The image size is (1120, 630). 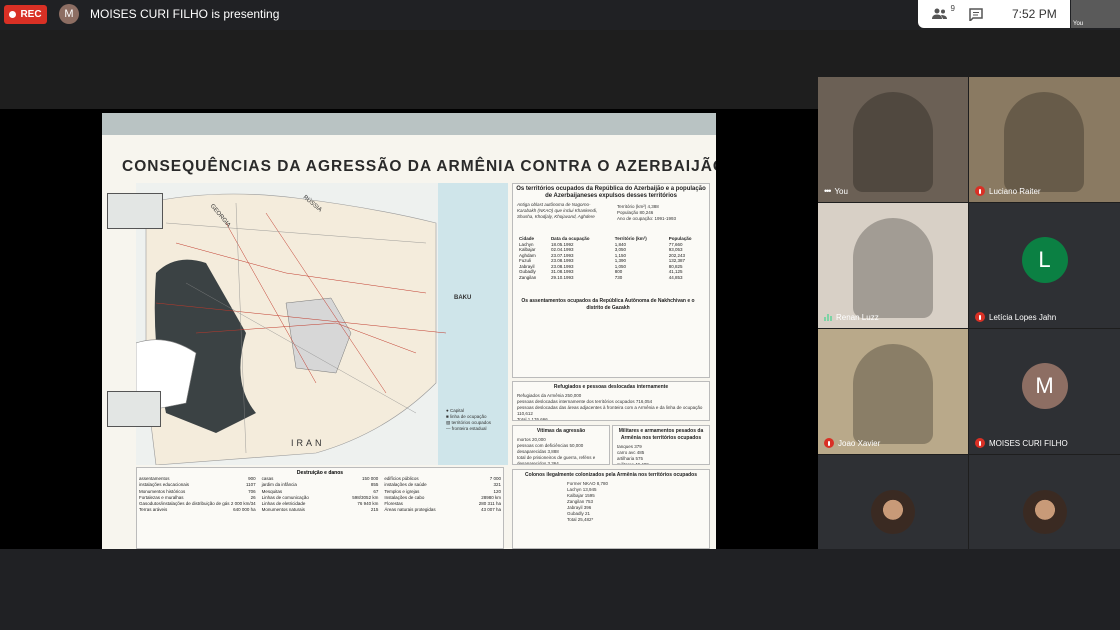 I want to click on table-row: Zangilan 29.10.1993 730 44,853, so click(x=612, y=278).